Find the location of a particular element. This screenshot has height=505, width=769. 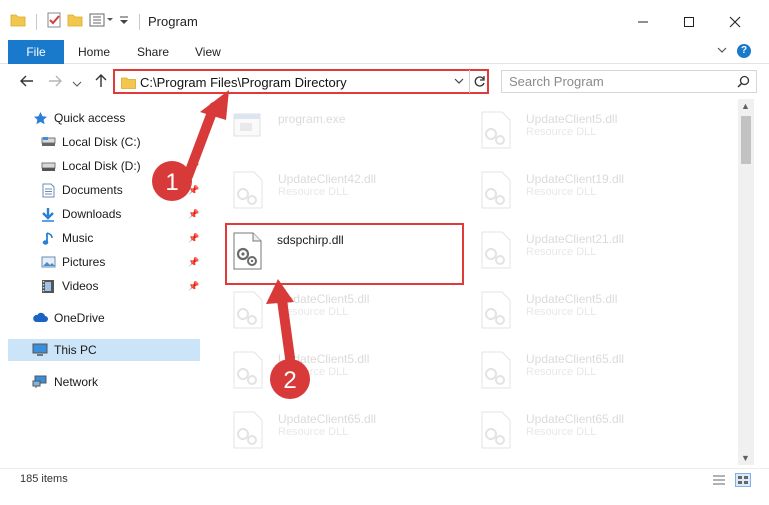

step-1-label: 1 is located at coordinates (171, 182).